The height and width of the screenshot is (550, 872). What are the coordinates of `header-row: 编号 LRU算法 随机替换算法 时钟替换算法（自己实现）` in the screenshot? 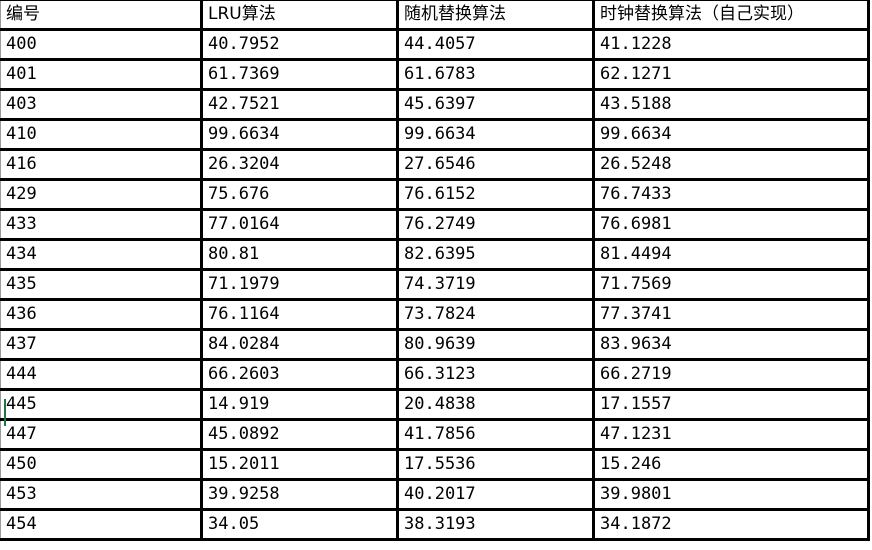 It's located at (435, 15).